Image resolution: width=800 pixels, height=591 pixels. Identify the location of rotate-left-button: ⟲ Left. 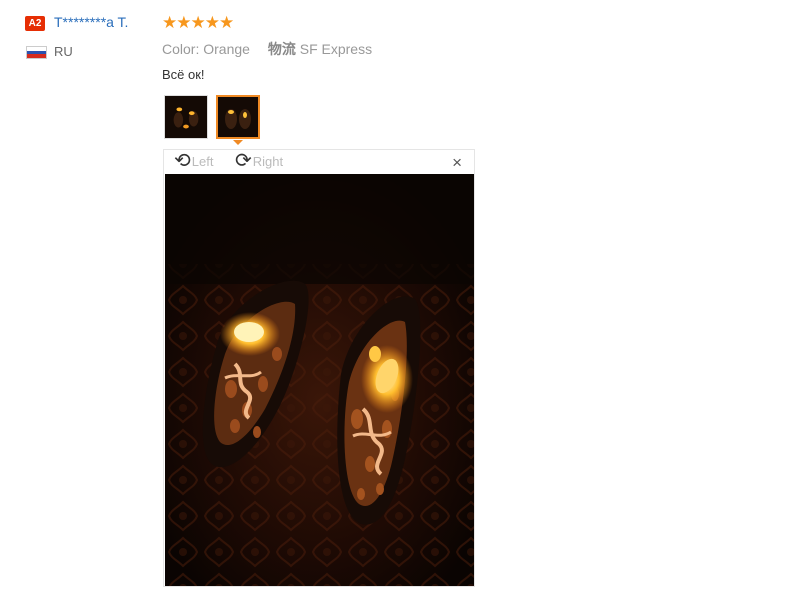
(194, 161).